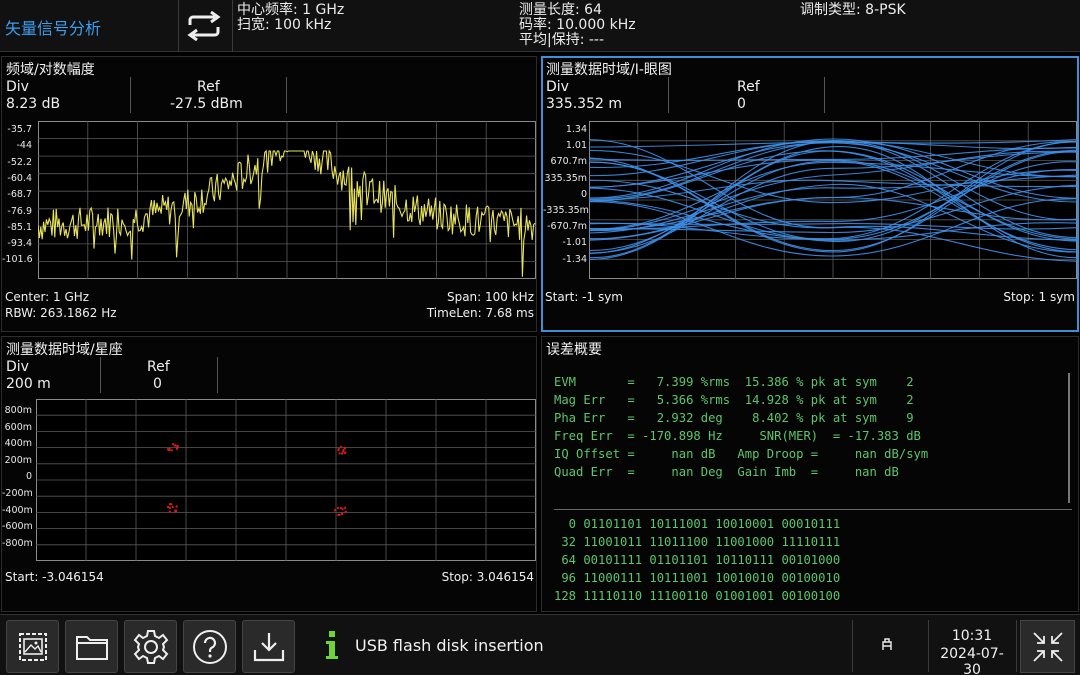 The height and width of the screenshot is (675, 1080). I want to click on header-modulation-group: 调制类型: 8-PSK, so click(853, 10).